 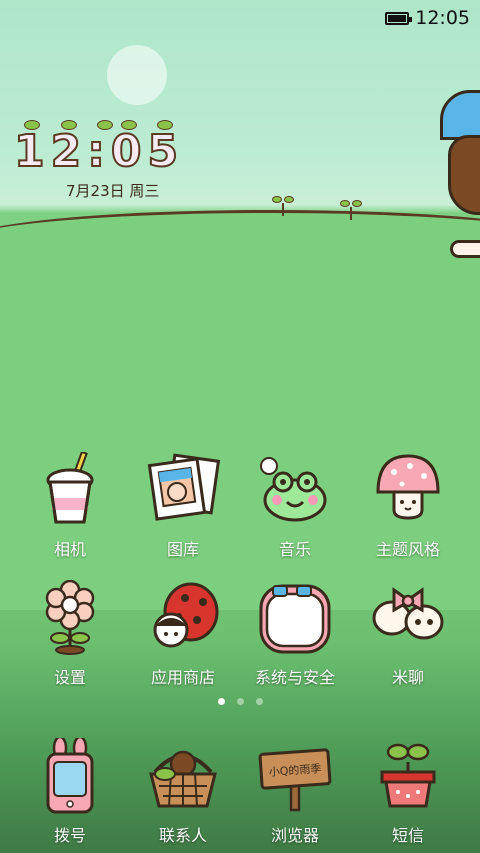 I want to click on clock-time: 1 2 : 0 5, so click(x=118, y=147).